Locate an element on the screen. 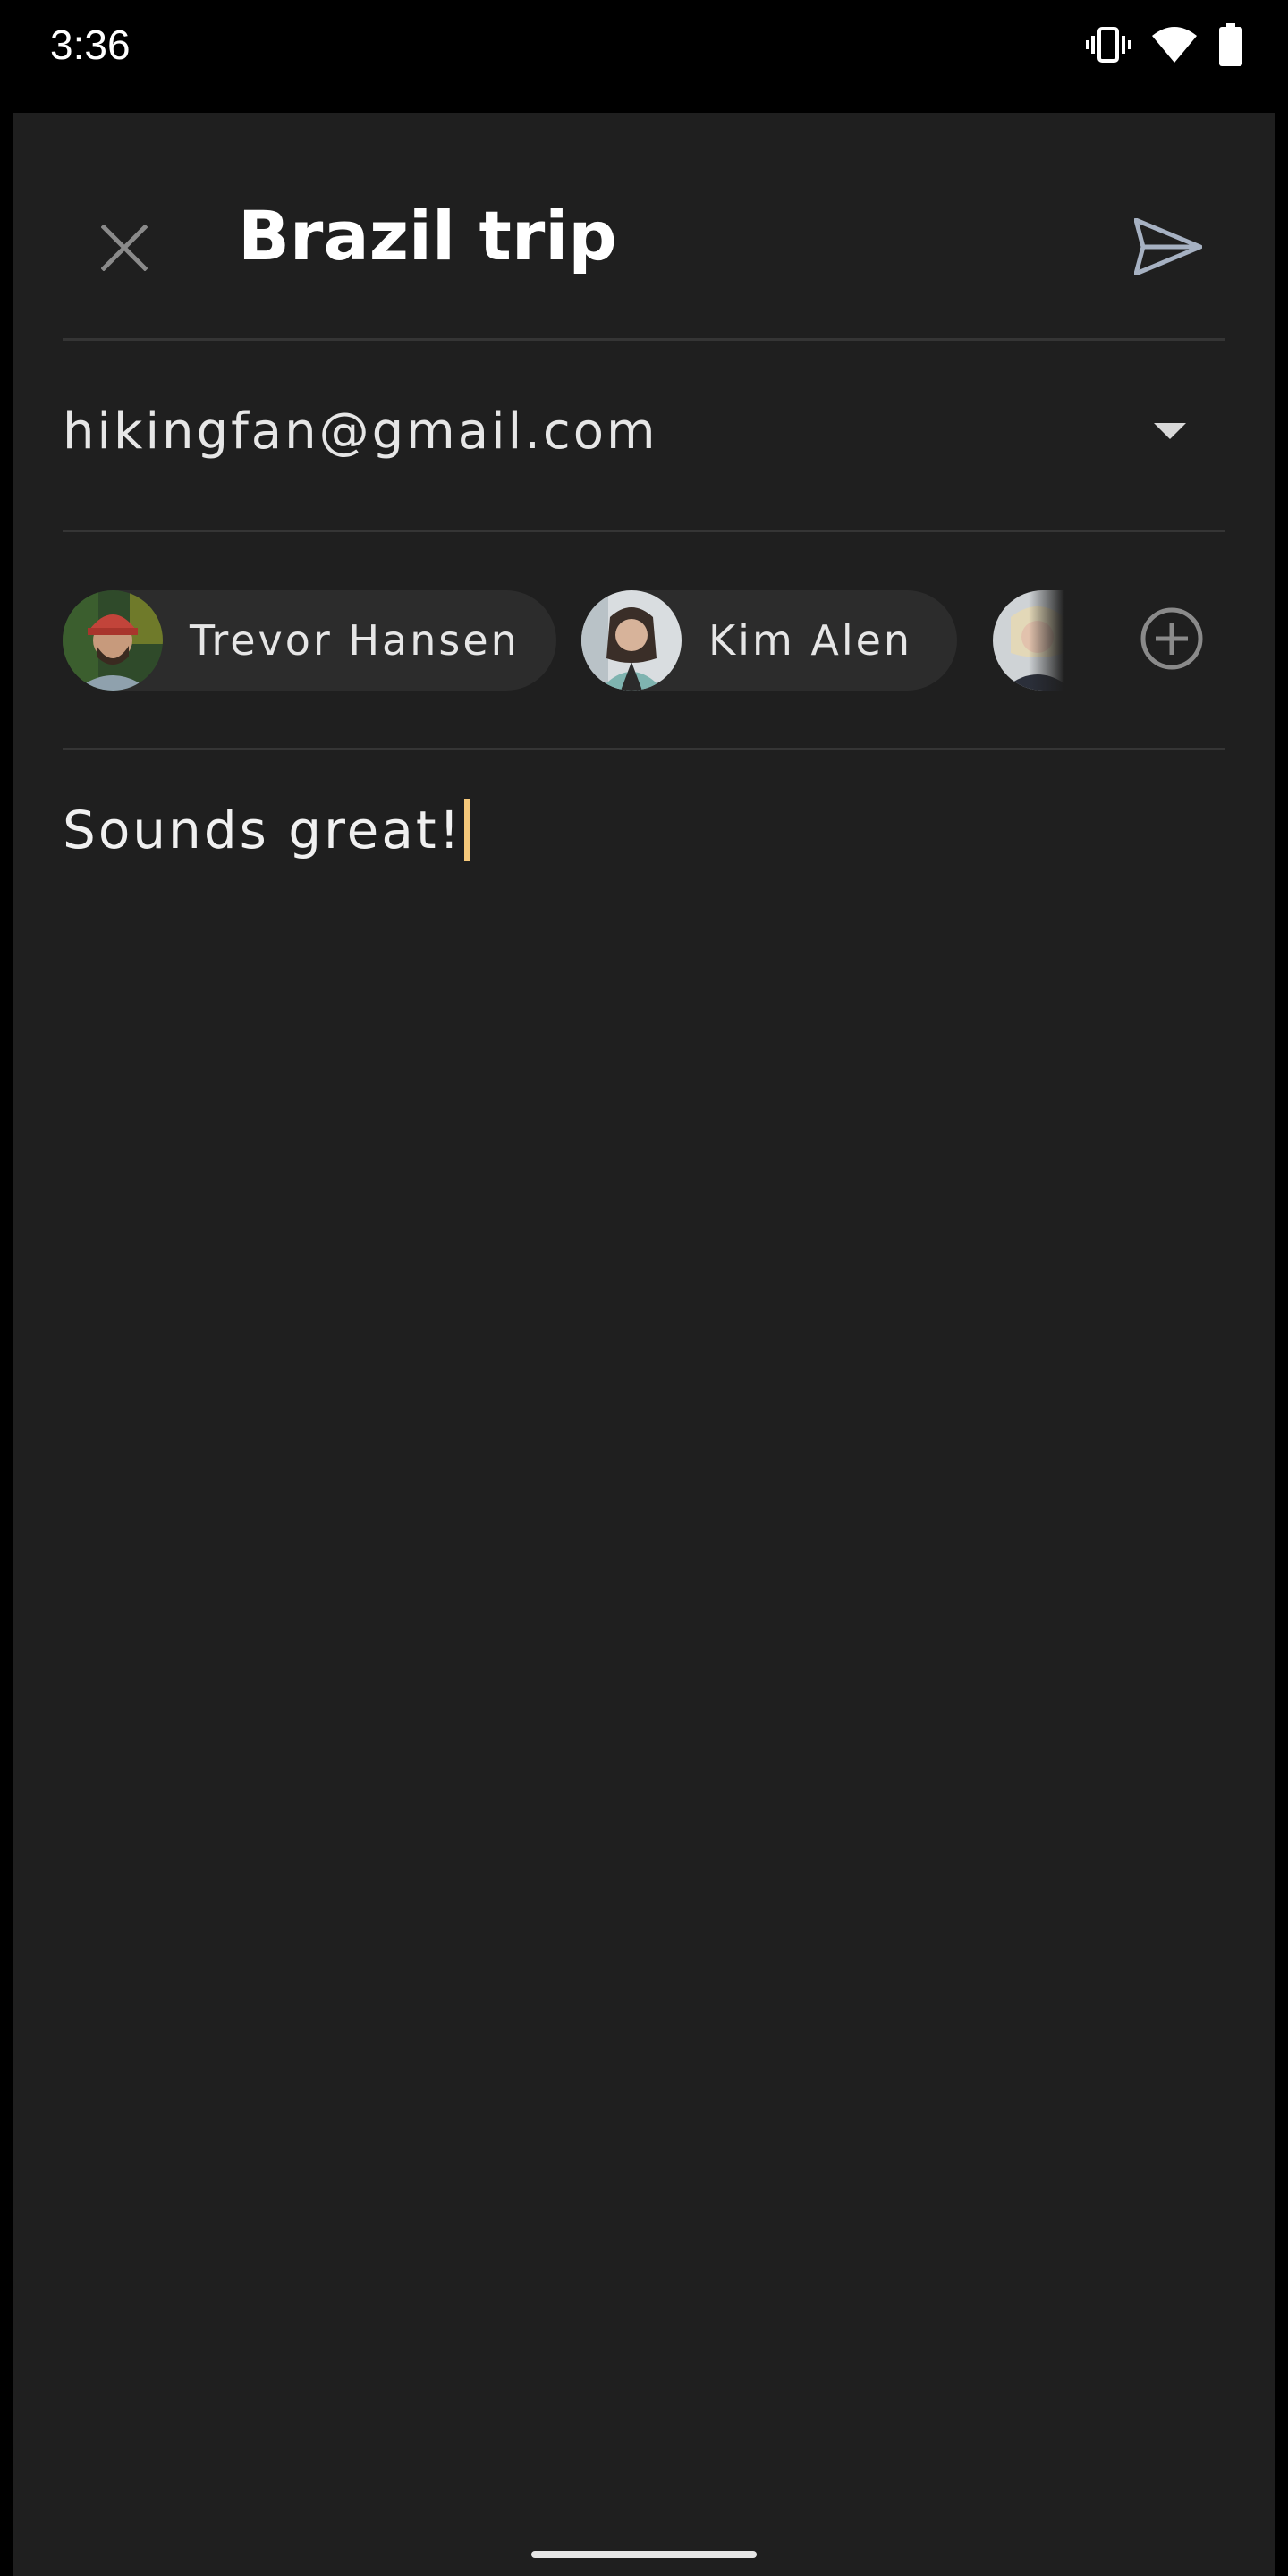  recipient-chip-partial is located at coordinates (1028, 640).